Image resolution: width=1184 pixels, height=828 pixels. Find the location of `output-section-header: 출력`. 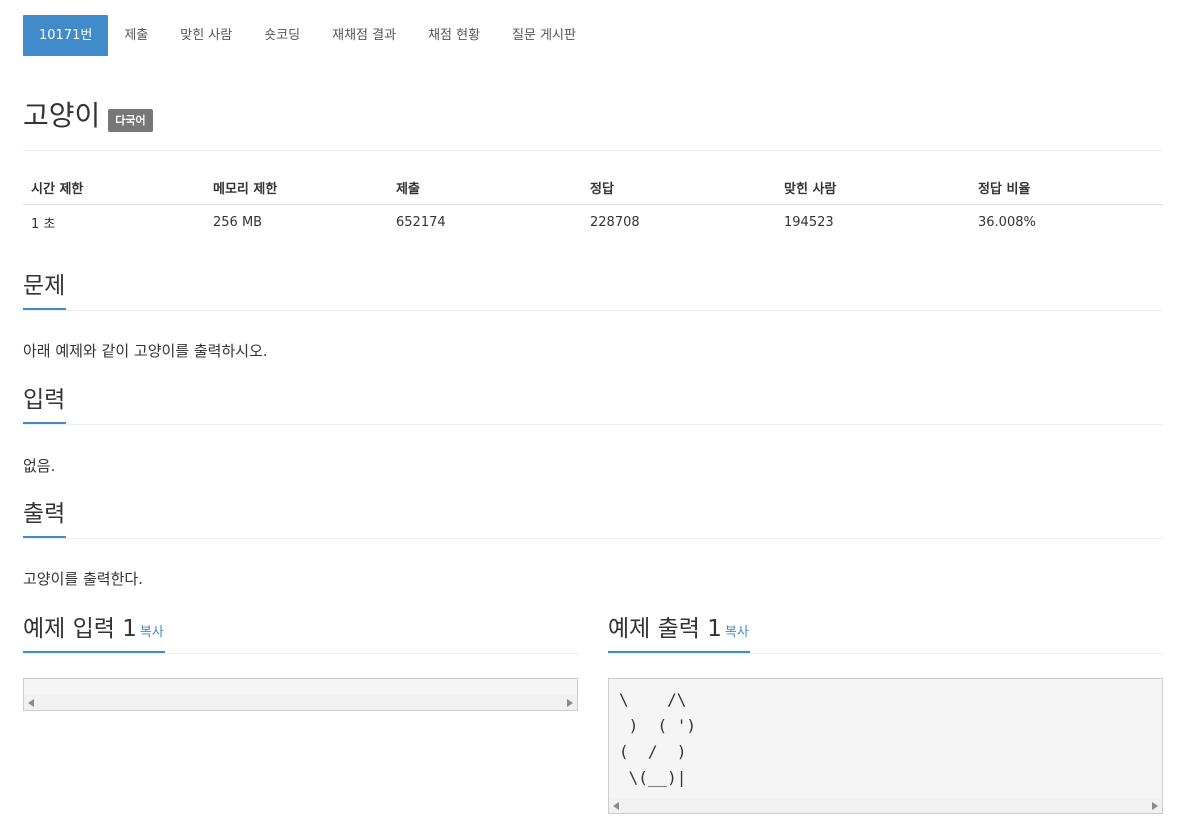

output-section-header: 출력 is located at coordinates (593, 519).